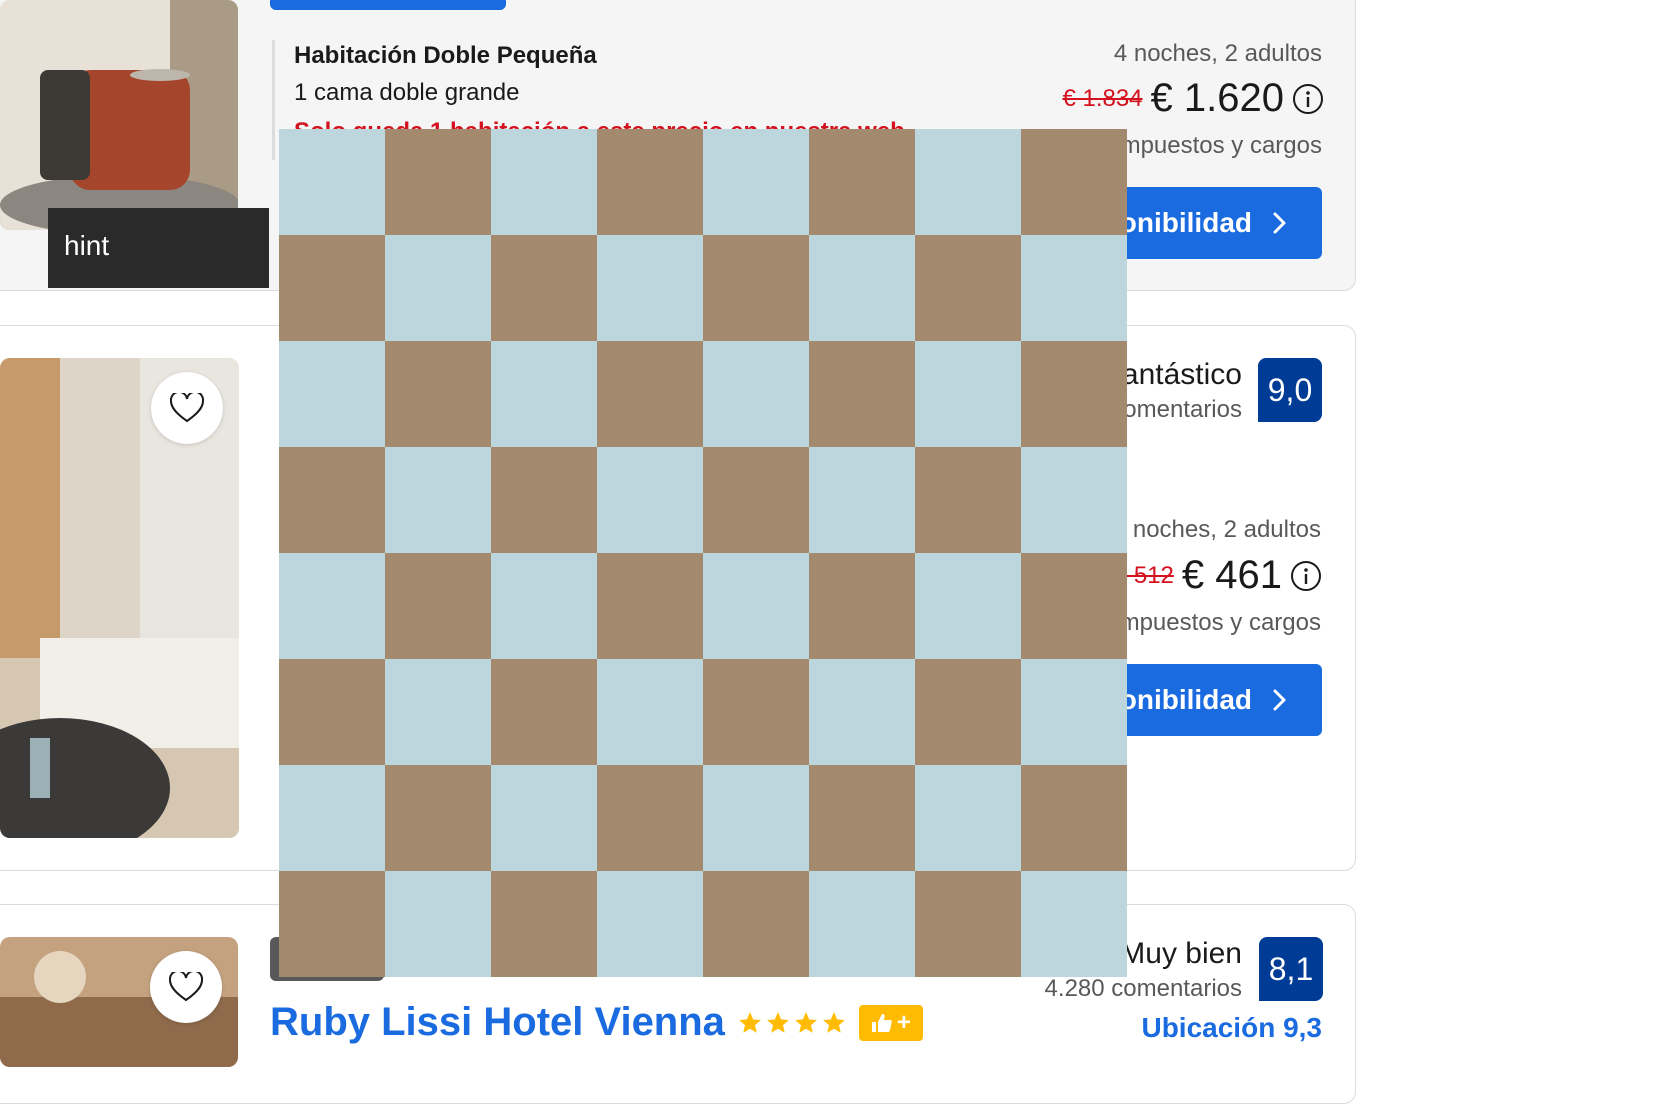 Image resolution: width=1680 pixels, height=1104 pixels. What do you see at coordinates (445, 55) in the screenshot?
I see `room-name-1: Habitación Doble Pequeña` at bounding box center [445, 55].